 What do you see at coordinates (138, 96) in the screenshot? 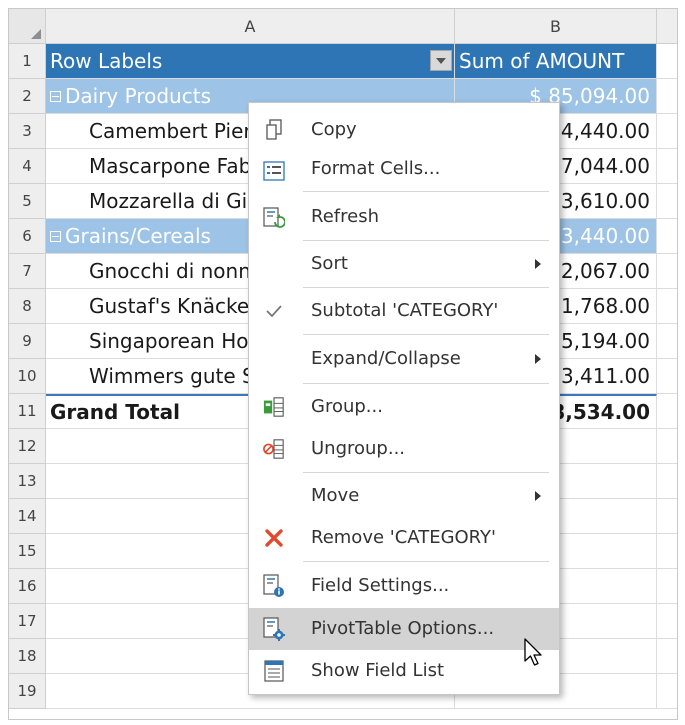
I see `category-label: Dairy Products` at bounding box center [138, 96].